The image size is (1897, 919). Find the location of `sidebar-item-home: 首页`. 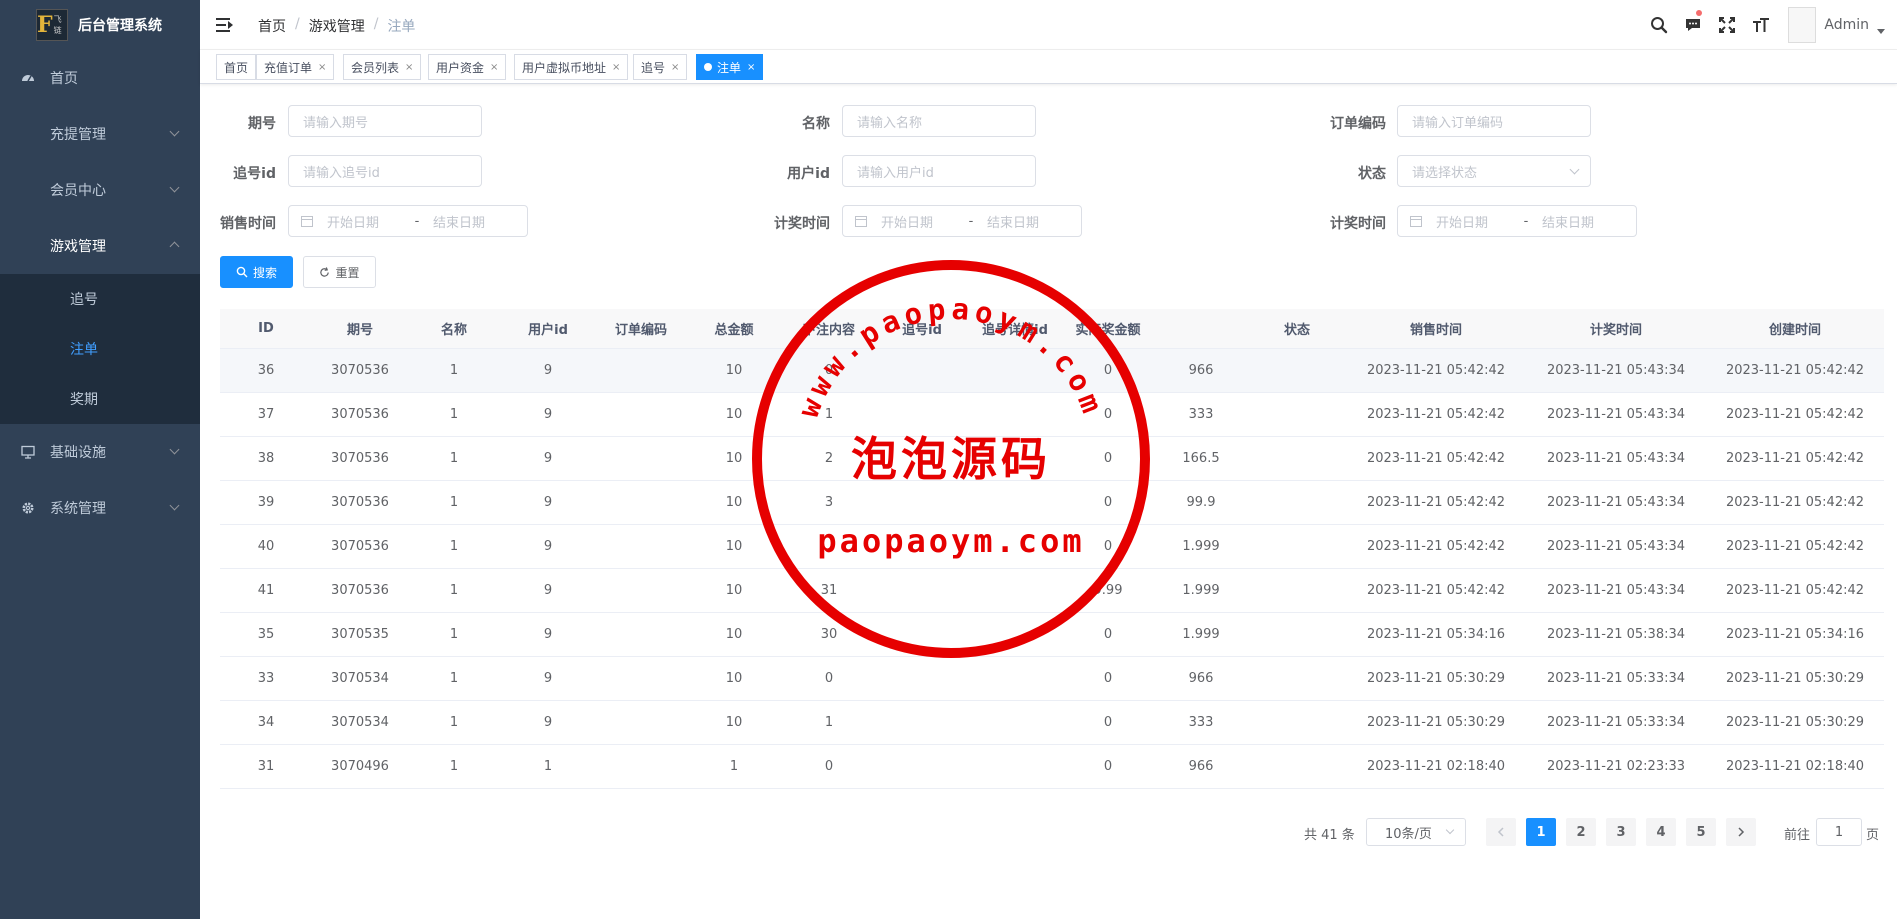

sidebar-item-home: 首页 is located at coordinates (100, 78).